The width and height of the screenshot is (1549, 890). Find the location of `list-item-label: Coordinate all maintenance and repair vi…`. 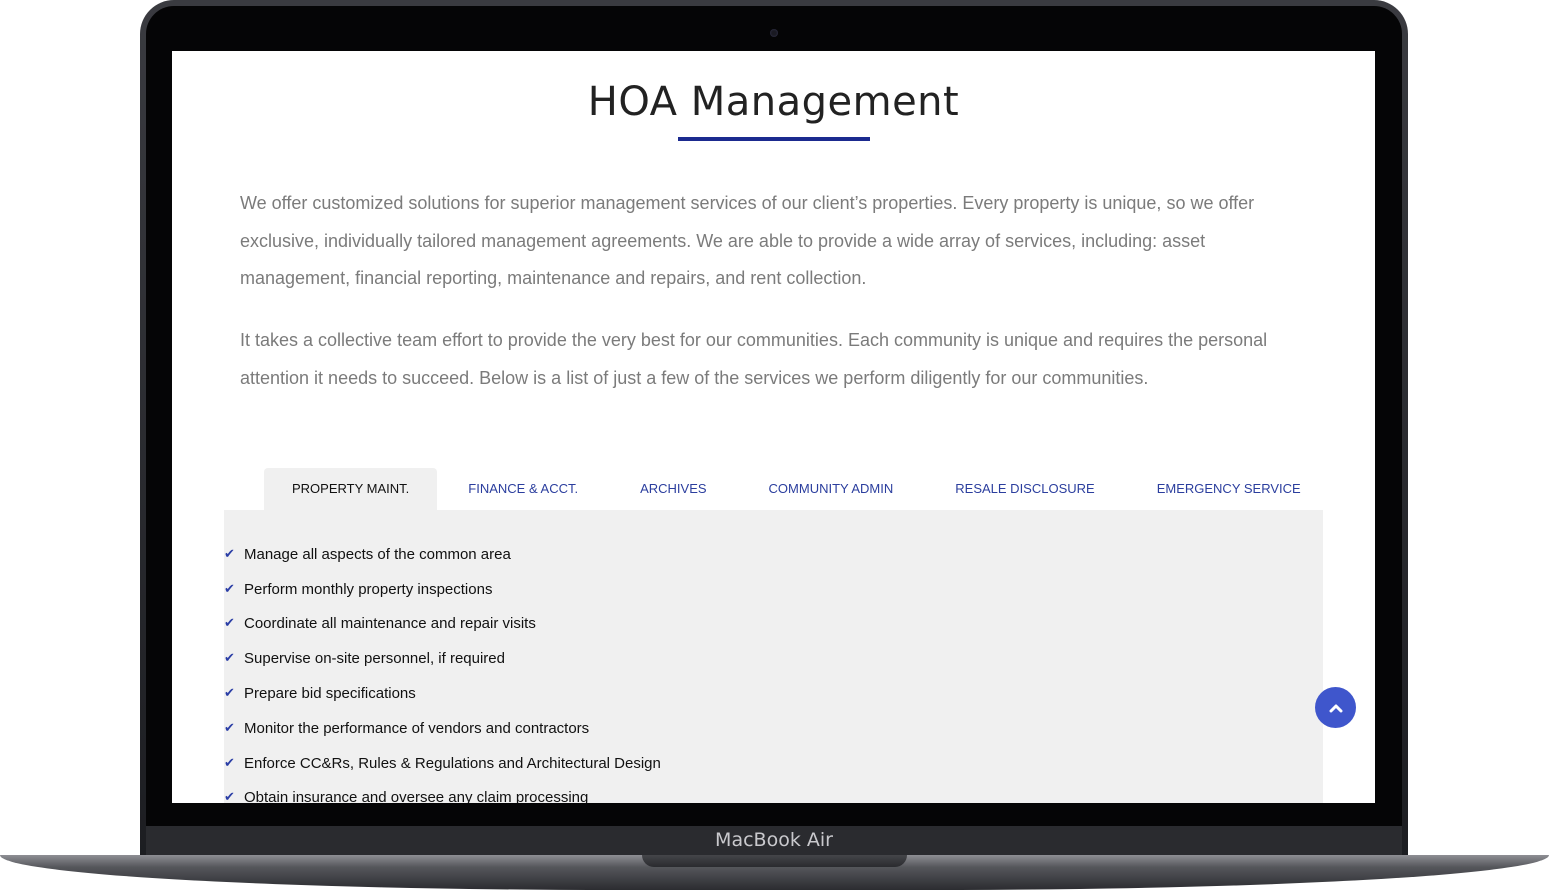

list-item-label: Coordinate all maintenance and repair vi… is located at coordinates (390, 624).